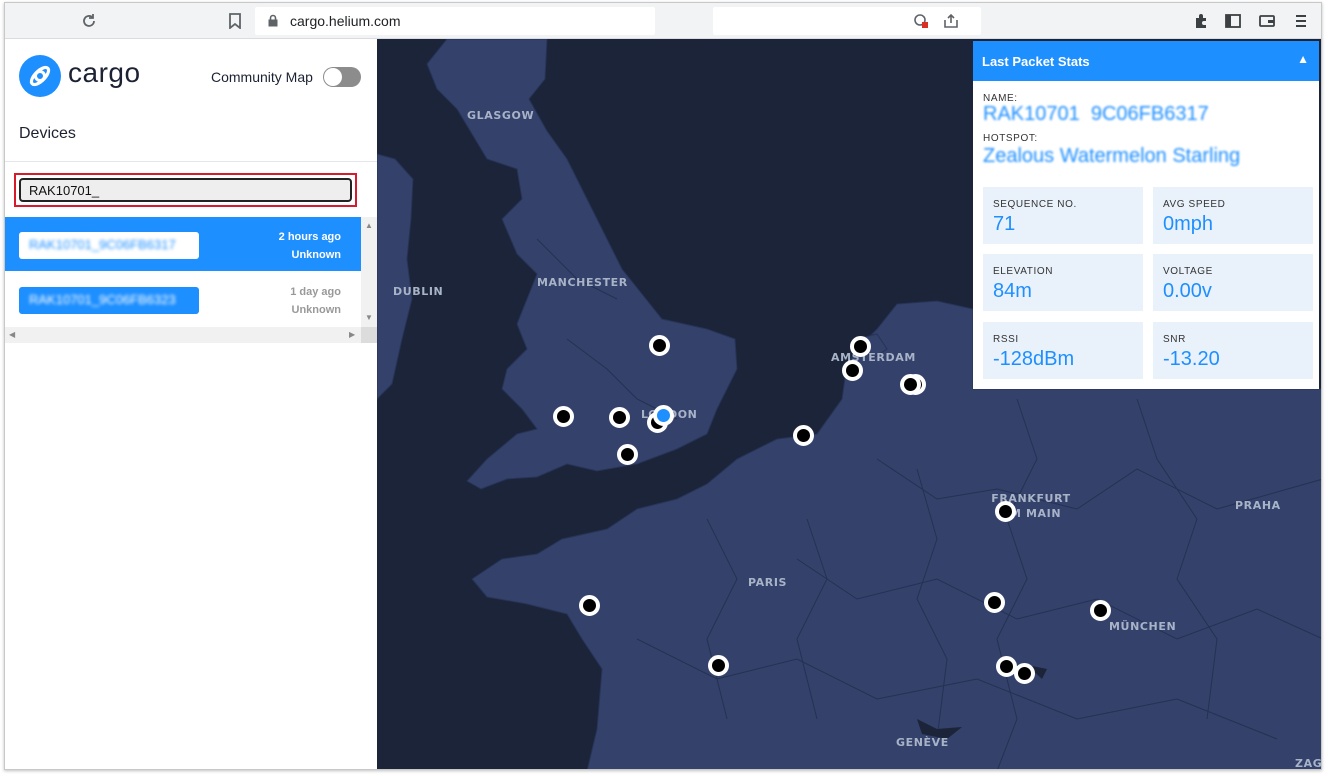 Image resolution: width=1328 pixels, height=776 pixels. What do you see at coordinates (309, 237) in the screenshot?
I see `device-last-seen: 2 hours ago` at bounding box center [309, 237].